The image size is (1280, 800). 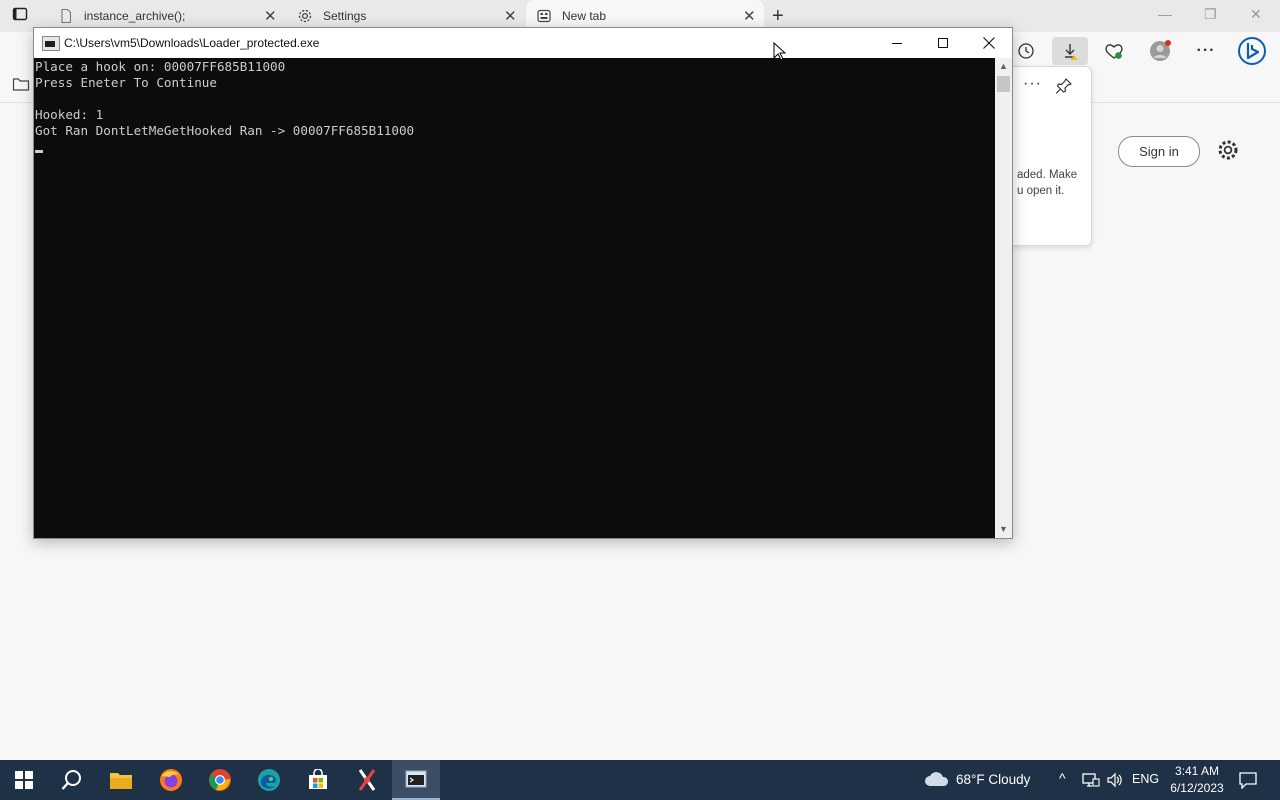 I want to click on history-icon, so click(x=1026, y=51).